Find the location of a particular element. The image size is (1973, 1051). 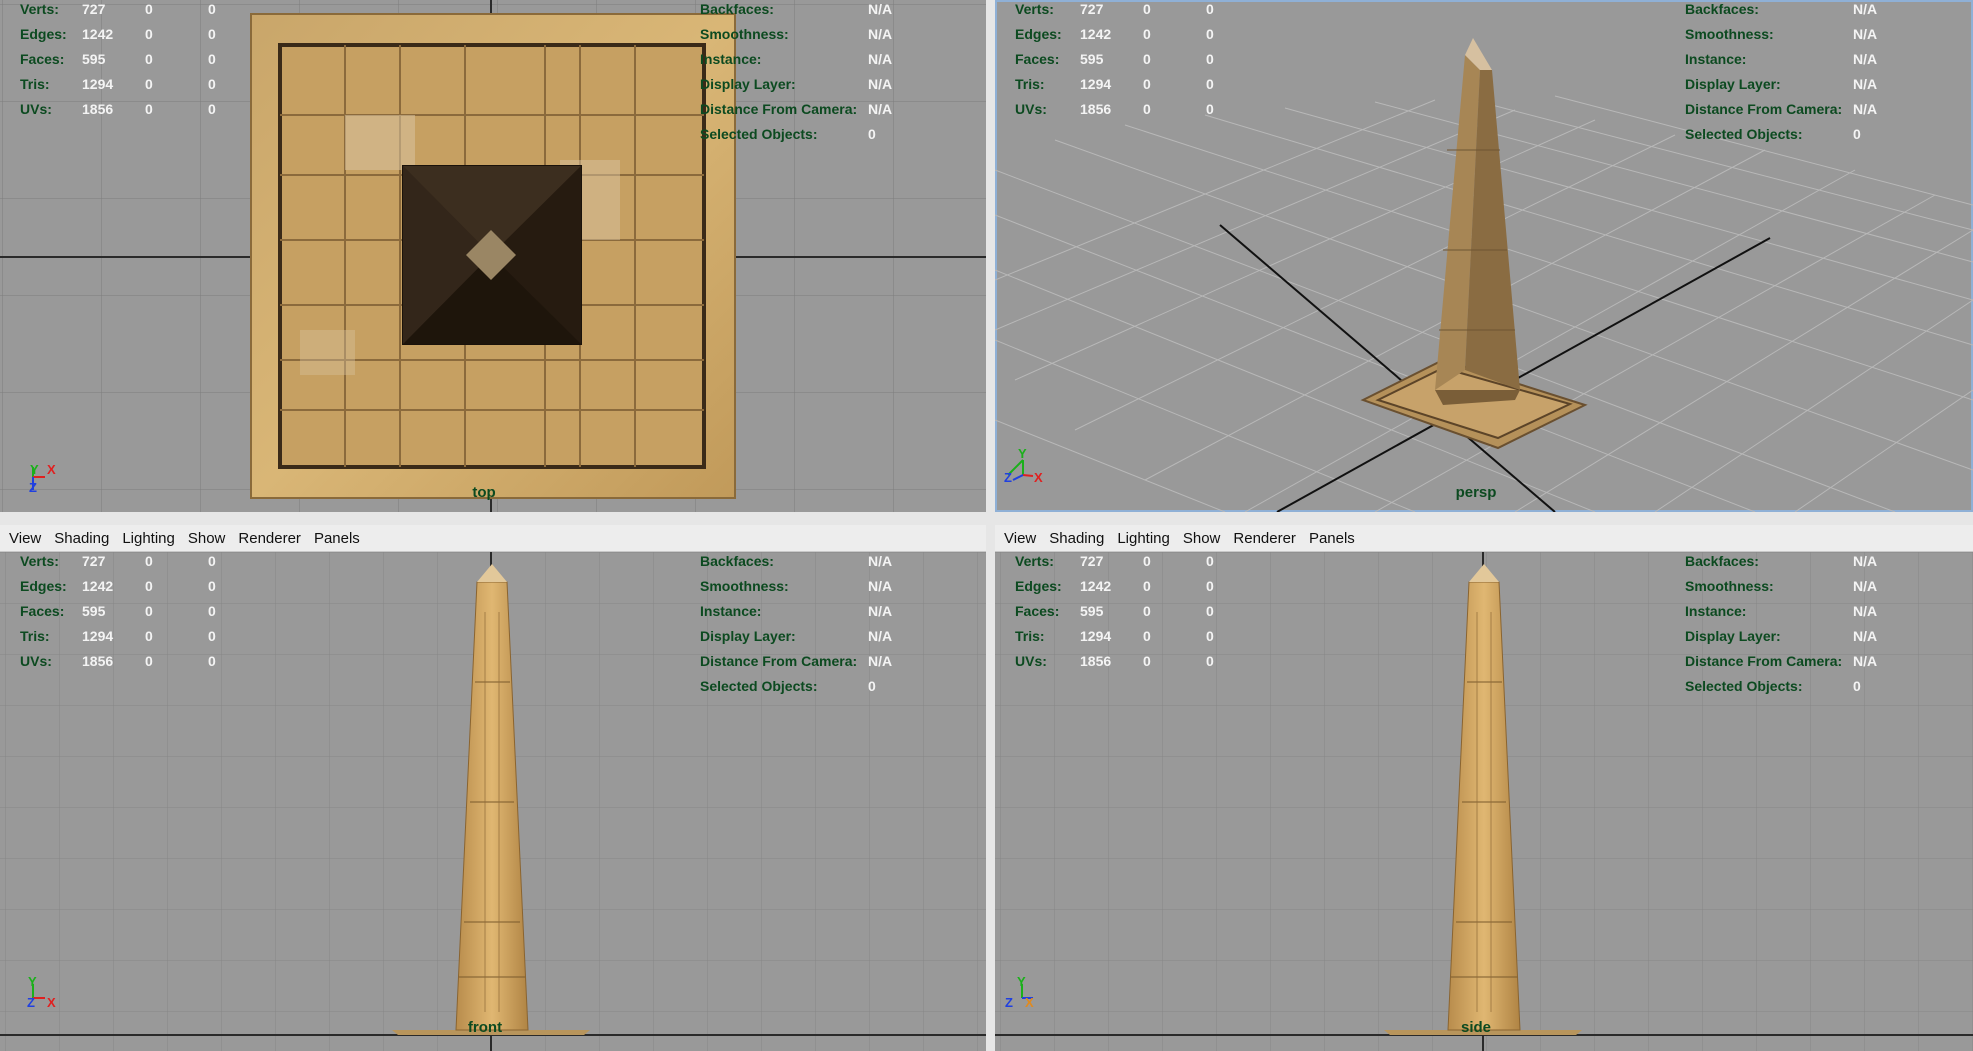

obelisk-top-view is located at coordinates (492, 255).